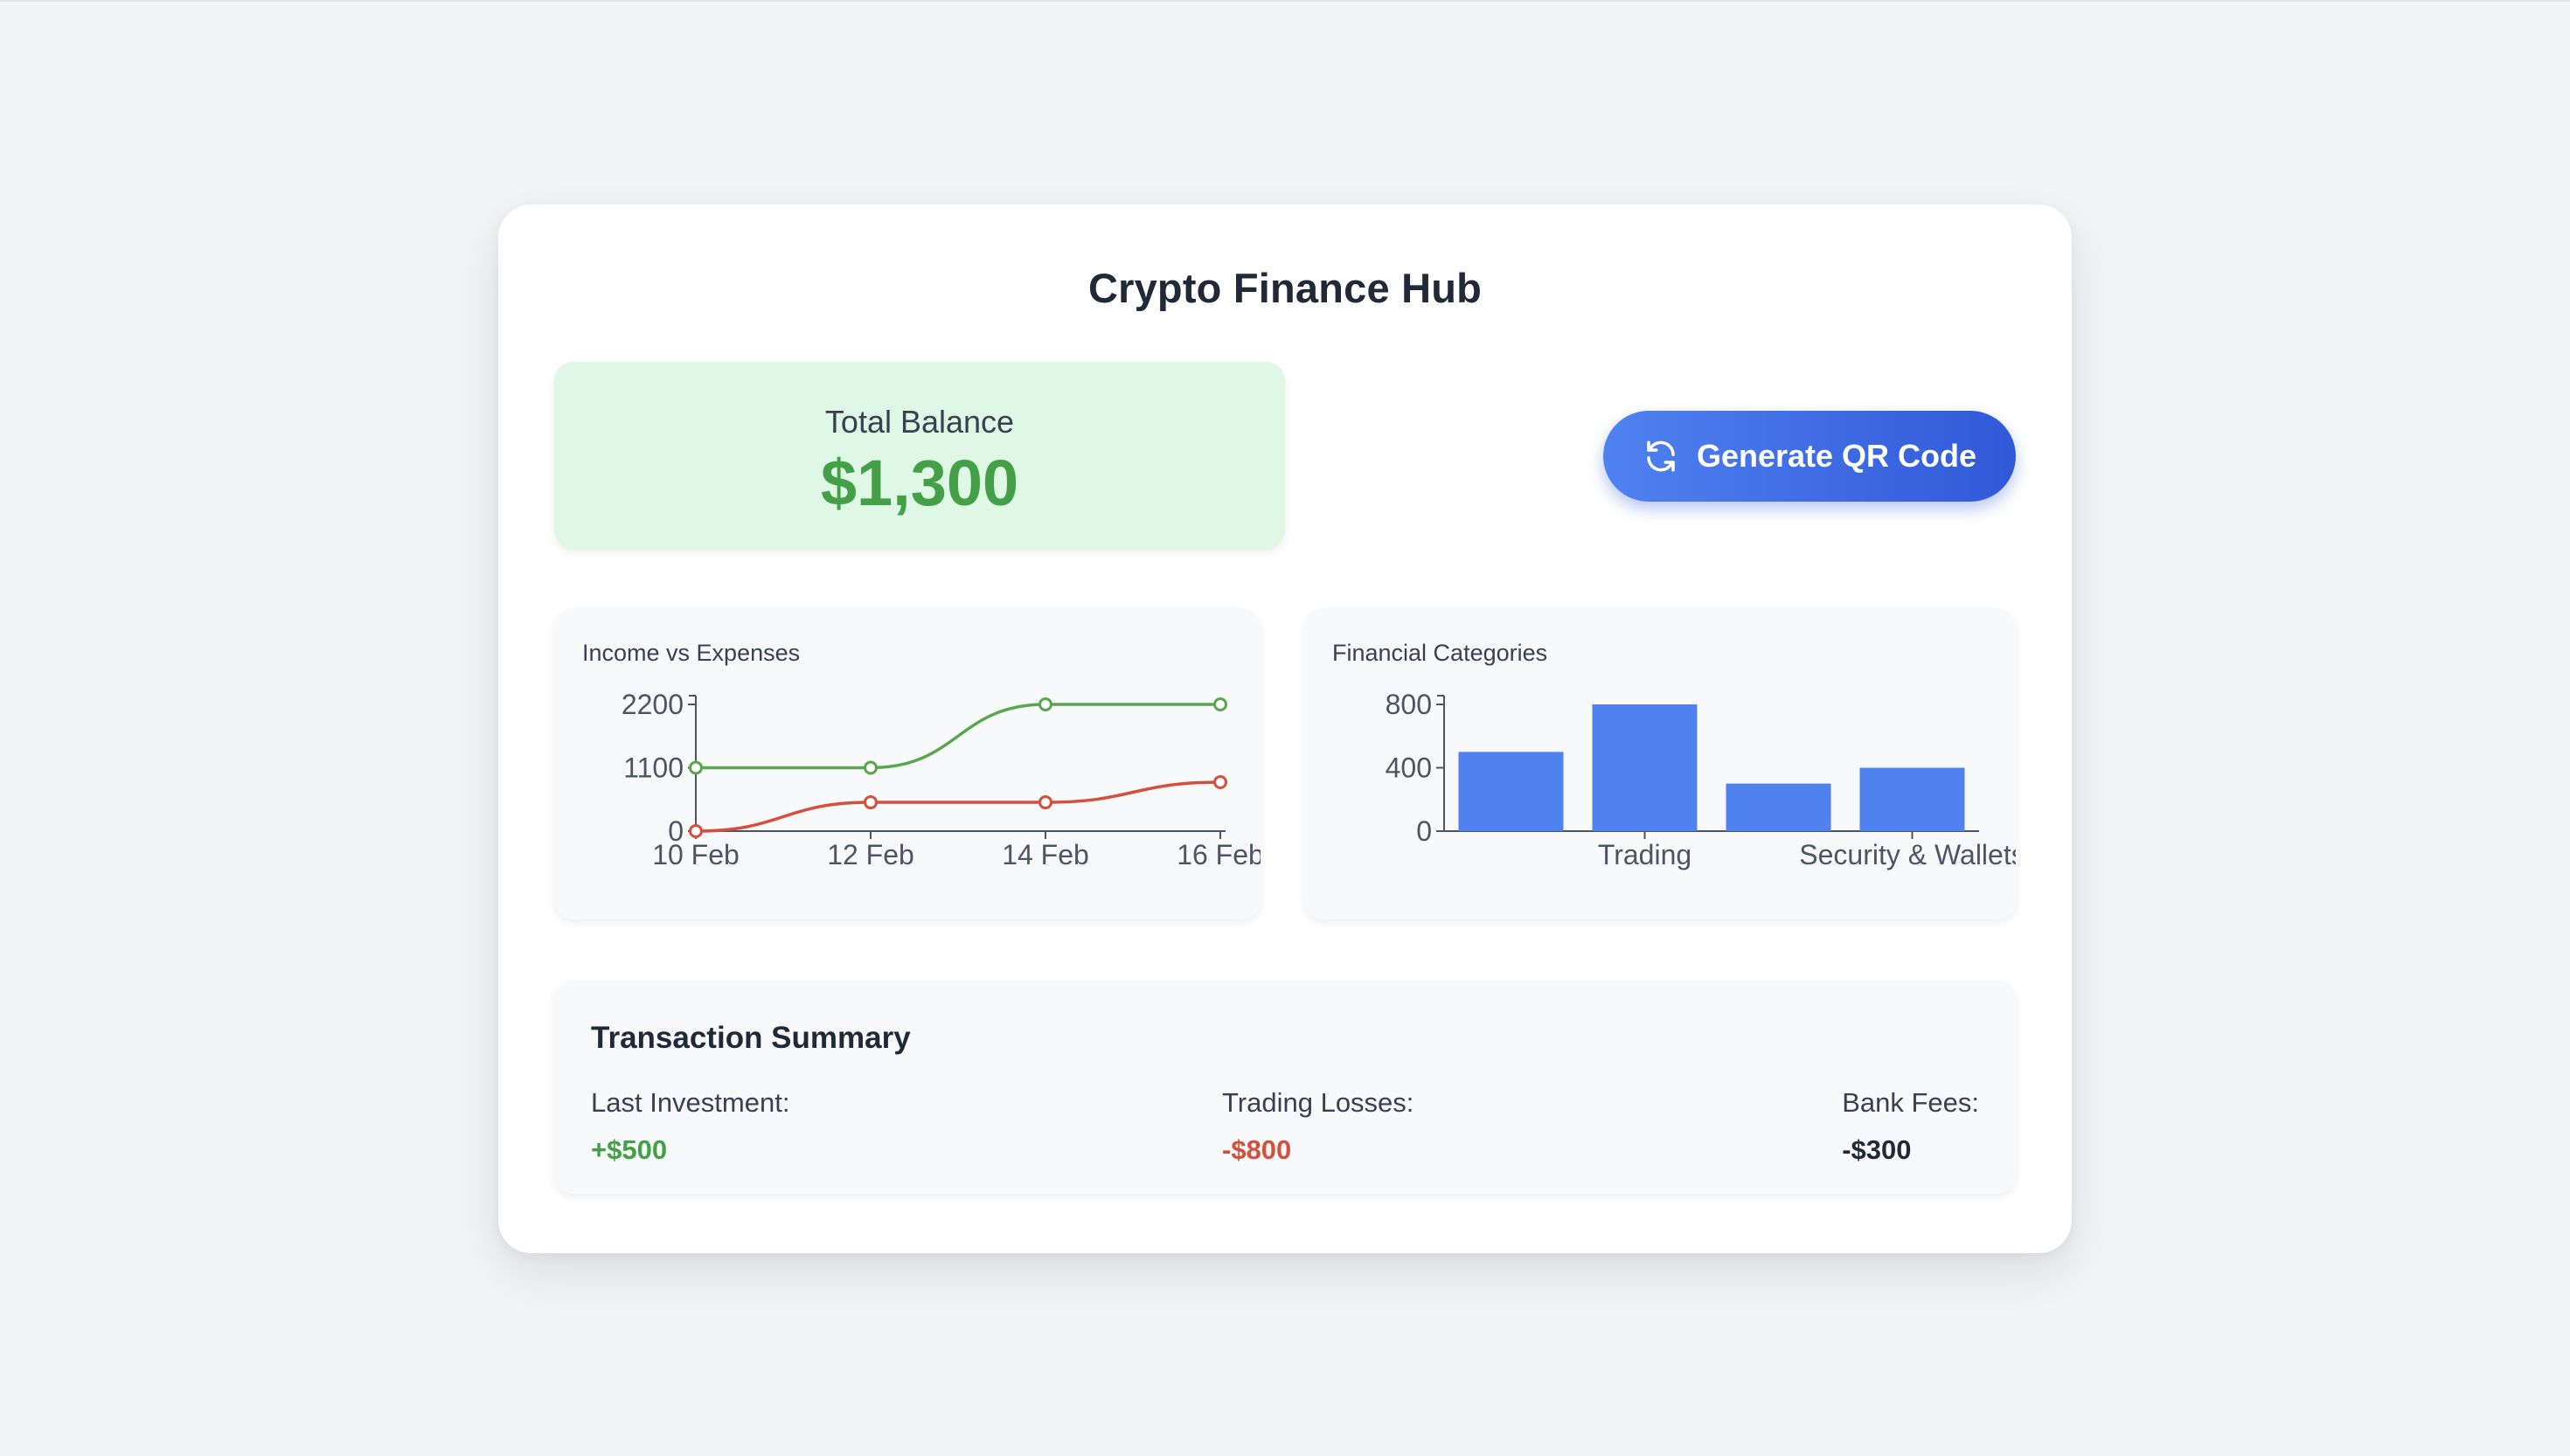 This screenshot has width=2570, height=1456. Describe the element at coordinates (696, 854) in the screenshot. I see `x-tick-label: 10 Feb` at that location.